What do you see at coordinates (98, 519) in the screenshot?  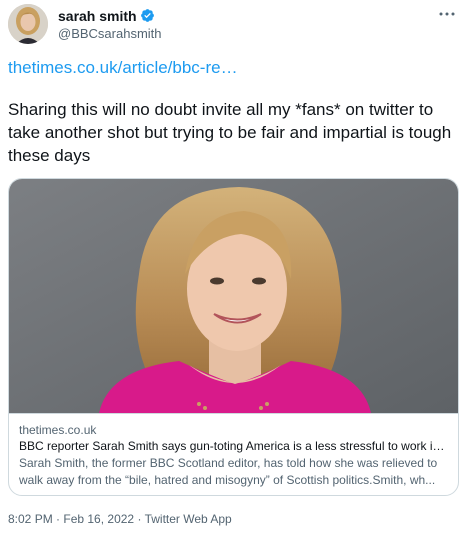 I see `tweet-date: Feb 16, 2022` at bounding box center [98, 519].